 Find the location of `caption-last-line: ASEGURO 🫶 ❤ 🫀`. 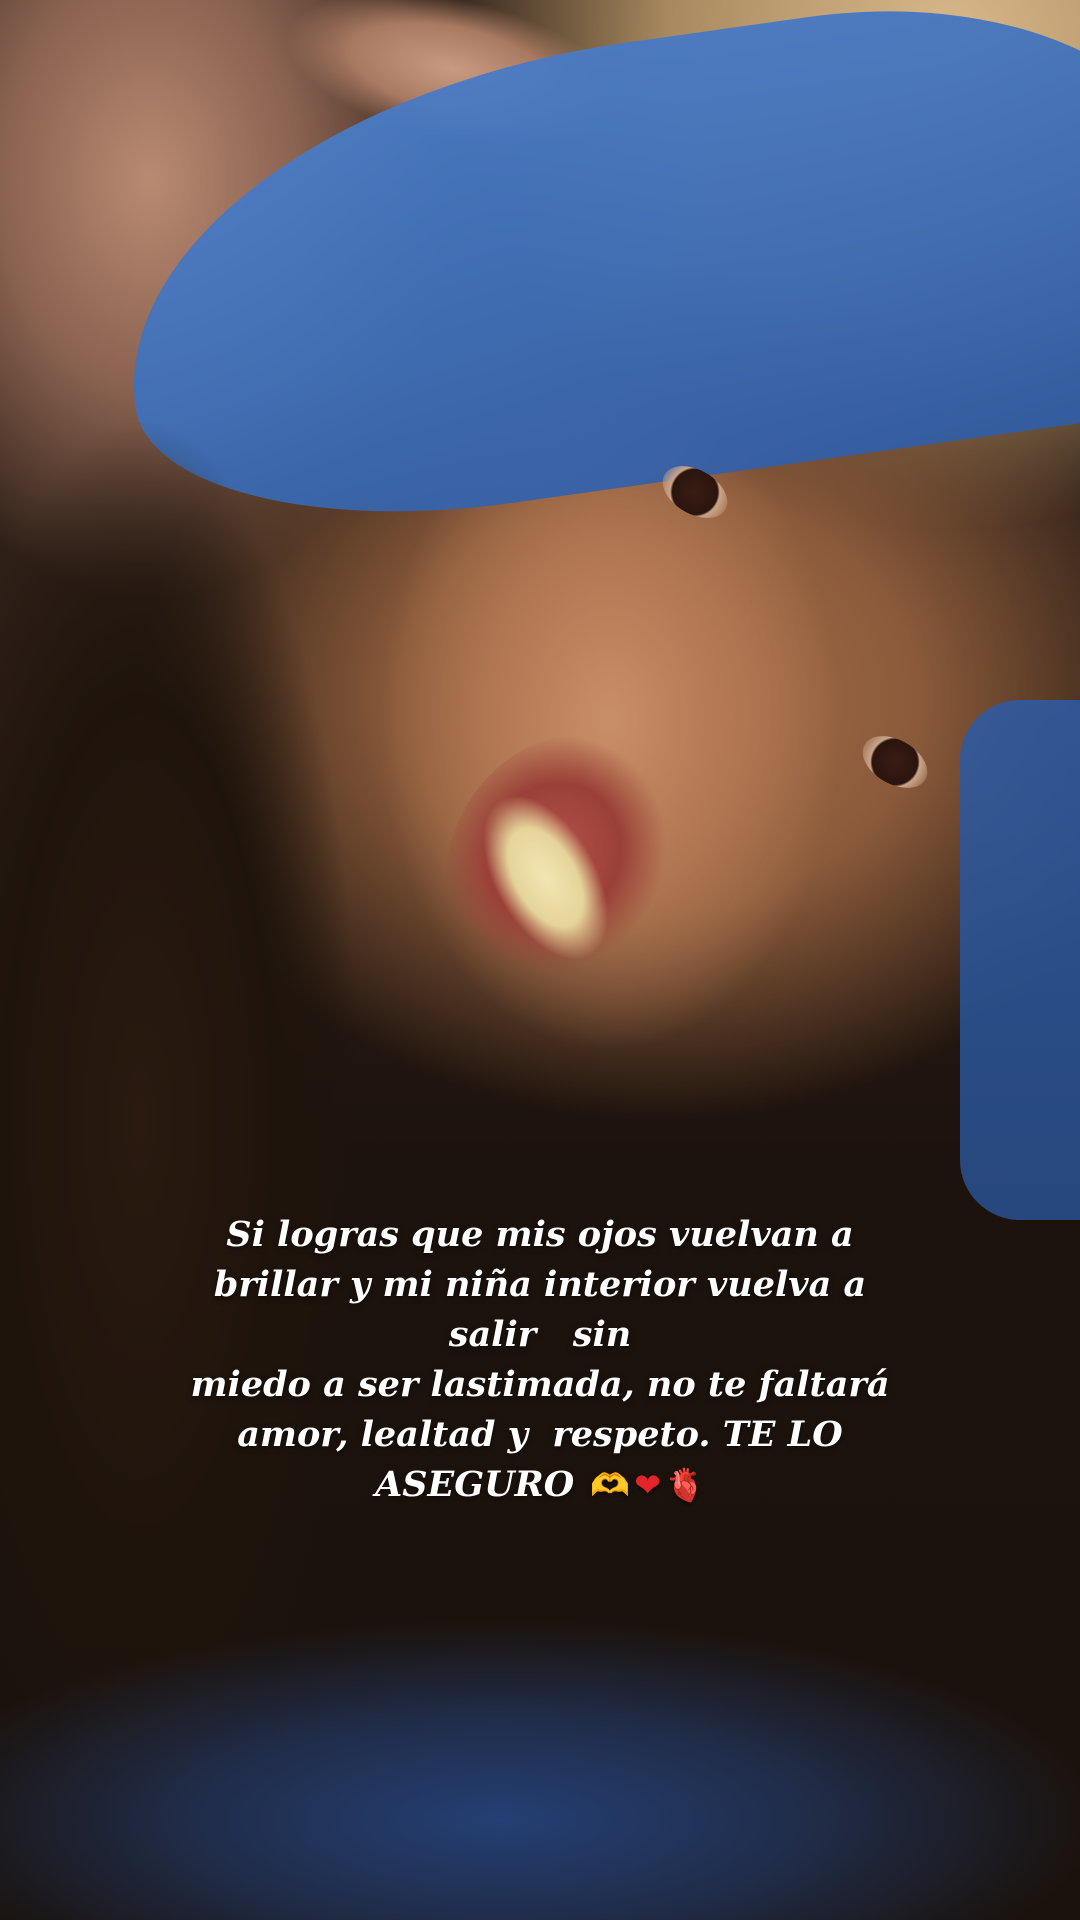

caption-last-line: ASEGURO 🫶 ❤ 🫀 is located at coordinates (540, 1485).